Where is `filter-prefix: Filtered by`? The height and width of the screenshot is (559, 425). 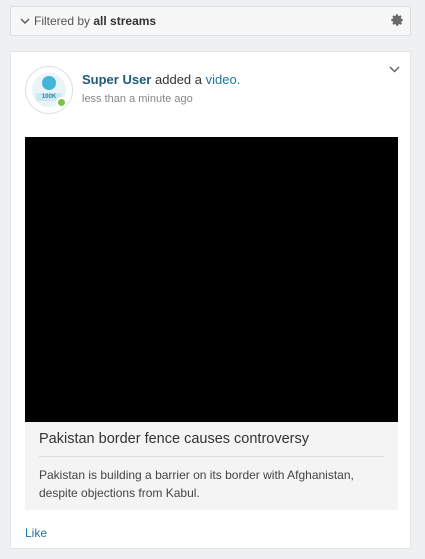
filter-prefix: Filtered by is located at coordinates (62, 21).